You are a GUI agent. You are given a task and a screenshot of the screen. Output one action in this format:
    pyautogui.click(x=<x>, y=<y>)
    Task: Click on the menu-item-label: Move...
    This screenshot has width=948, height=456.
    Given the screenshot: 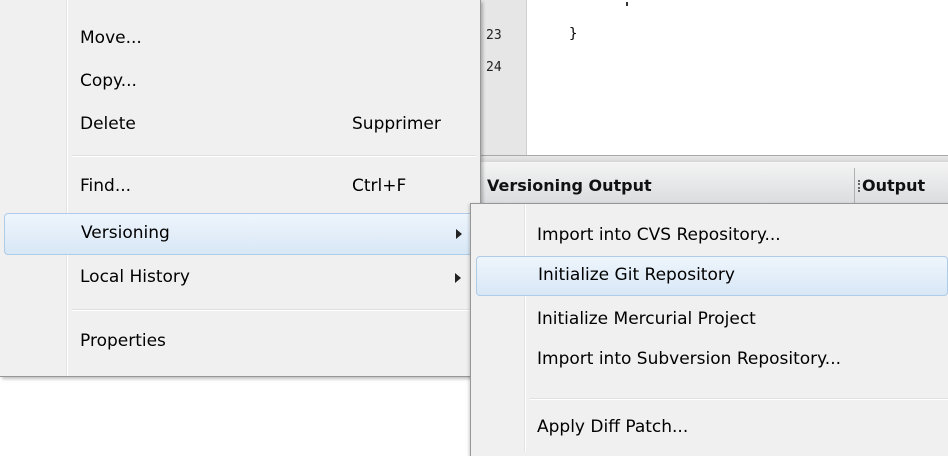 What is the action you would take?
    pyautogui.click(x=111, y=38)
    